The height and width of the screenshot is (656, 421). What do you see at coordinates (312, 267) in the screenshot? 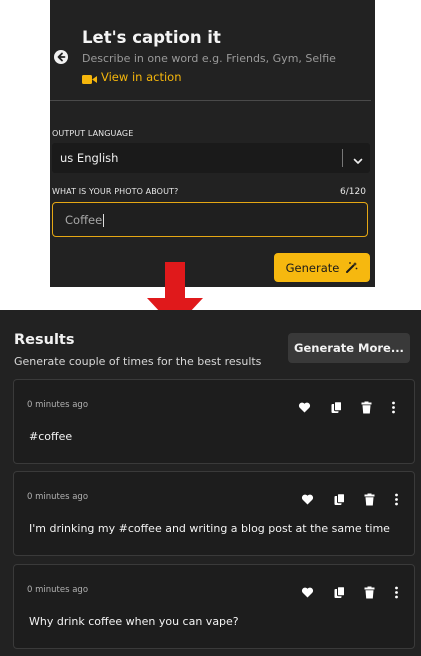
I see `generate-label: Generate` at bounding box center [312, 267].